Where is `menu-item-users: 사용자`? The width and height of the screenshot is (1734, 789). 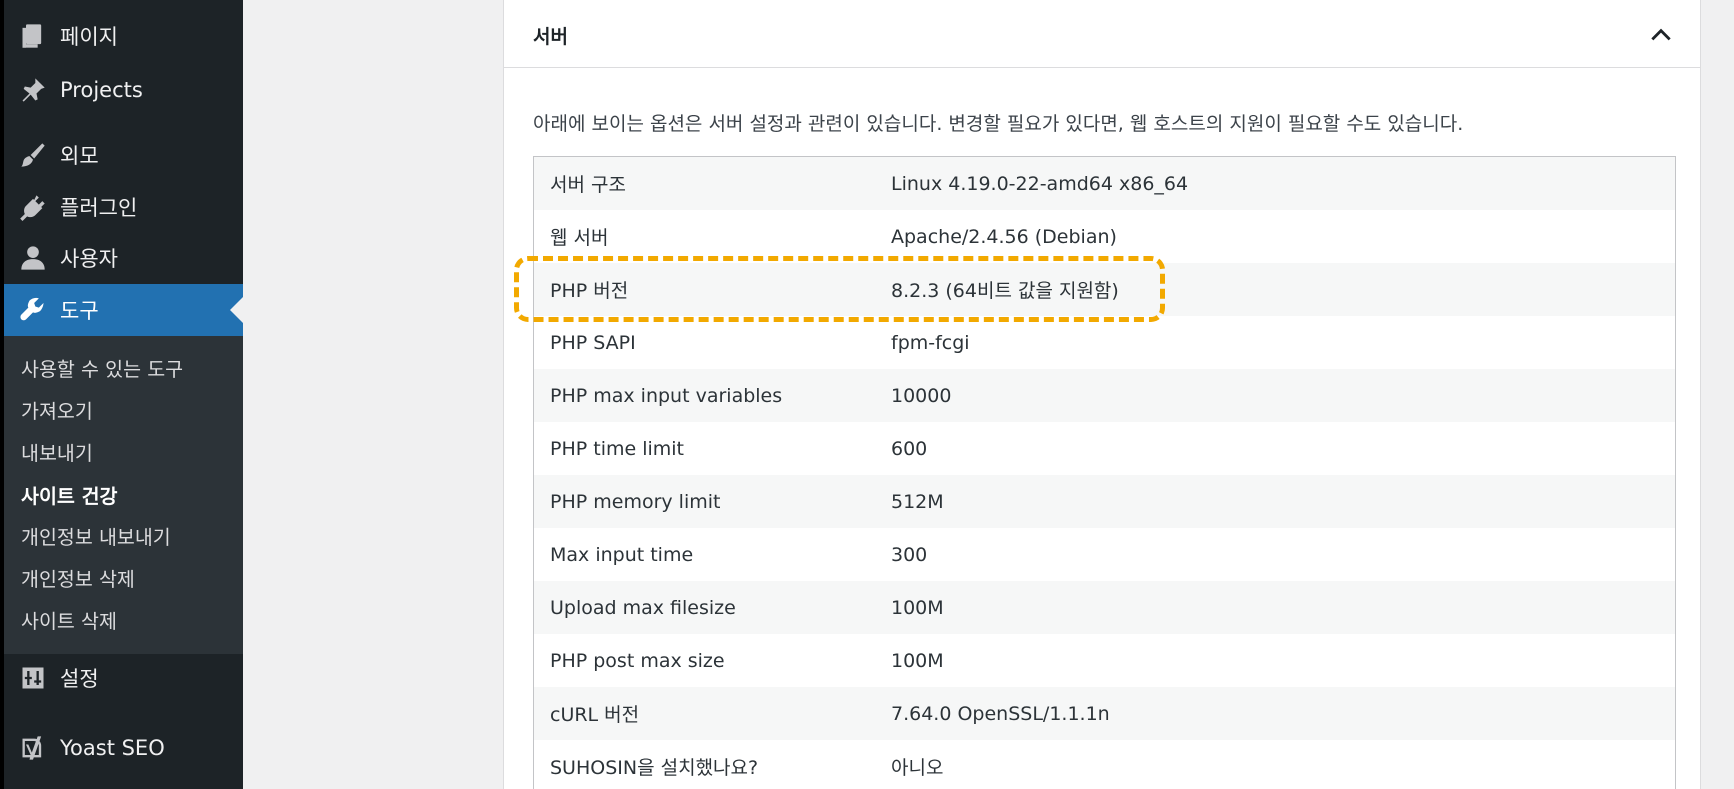 menu-item-users: 사용자 is located at coordinates (123, 258).